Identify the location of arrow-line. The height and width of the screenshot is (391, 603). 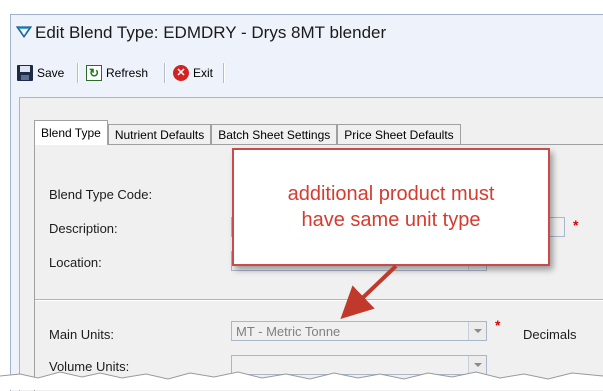
(369, 292).